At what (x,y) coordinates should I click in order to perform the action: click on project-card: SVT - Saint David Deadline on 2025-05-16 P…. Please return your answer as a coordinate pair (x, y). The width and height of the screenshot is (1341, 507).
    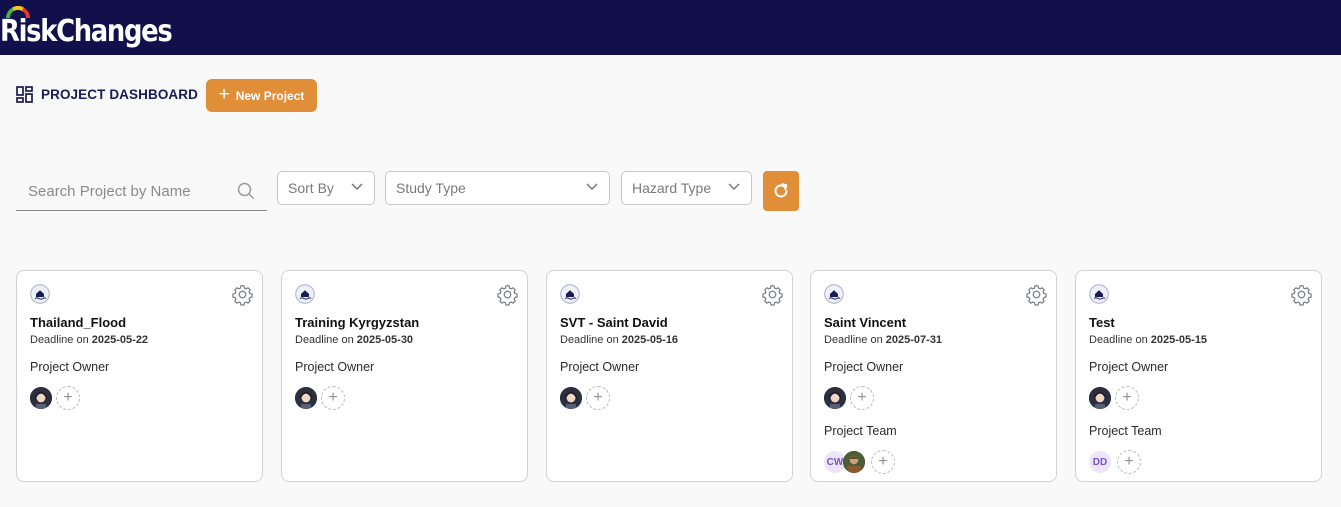
    Looking at the image, I should click on (669, 376).